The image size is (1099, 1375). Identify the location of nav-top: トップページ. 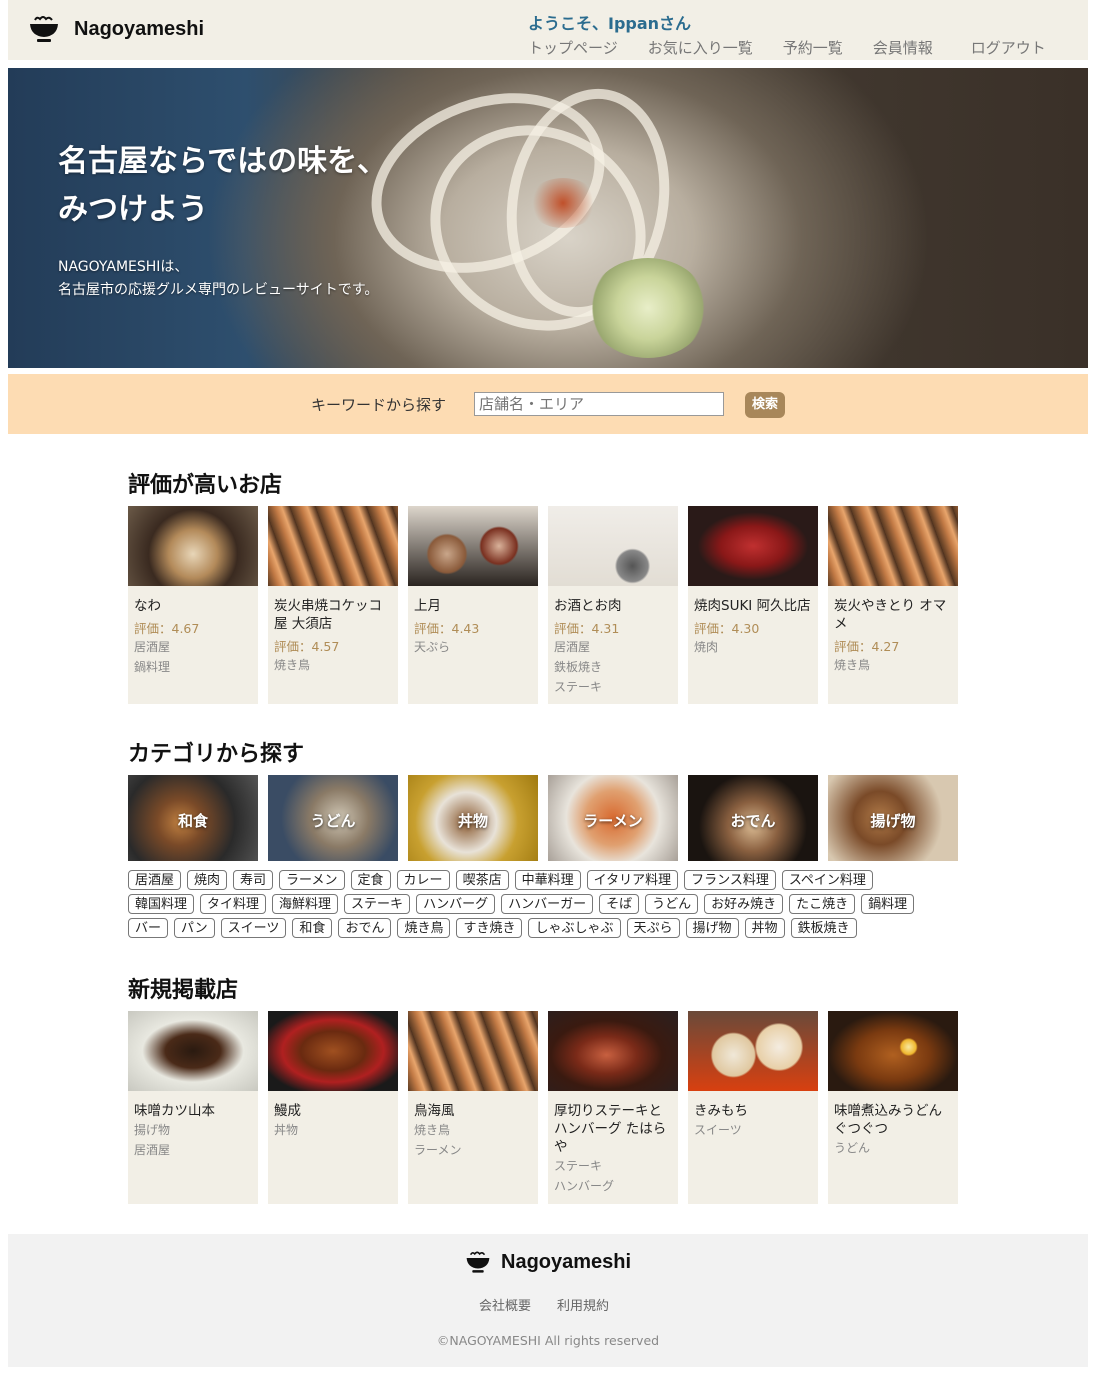
(573, 47).